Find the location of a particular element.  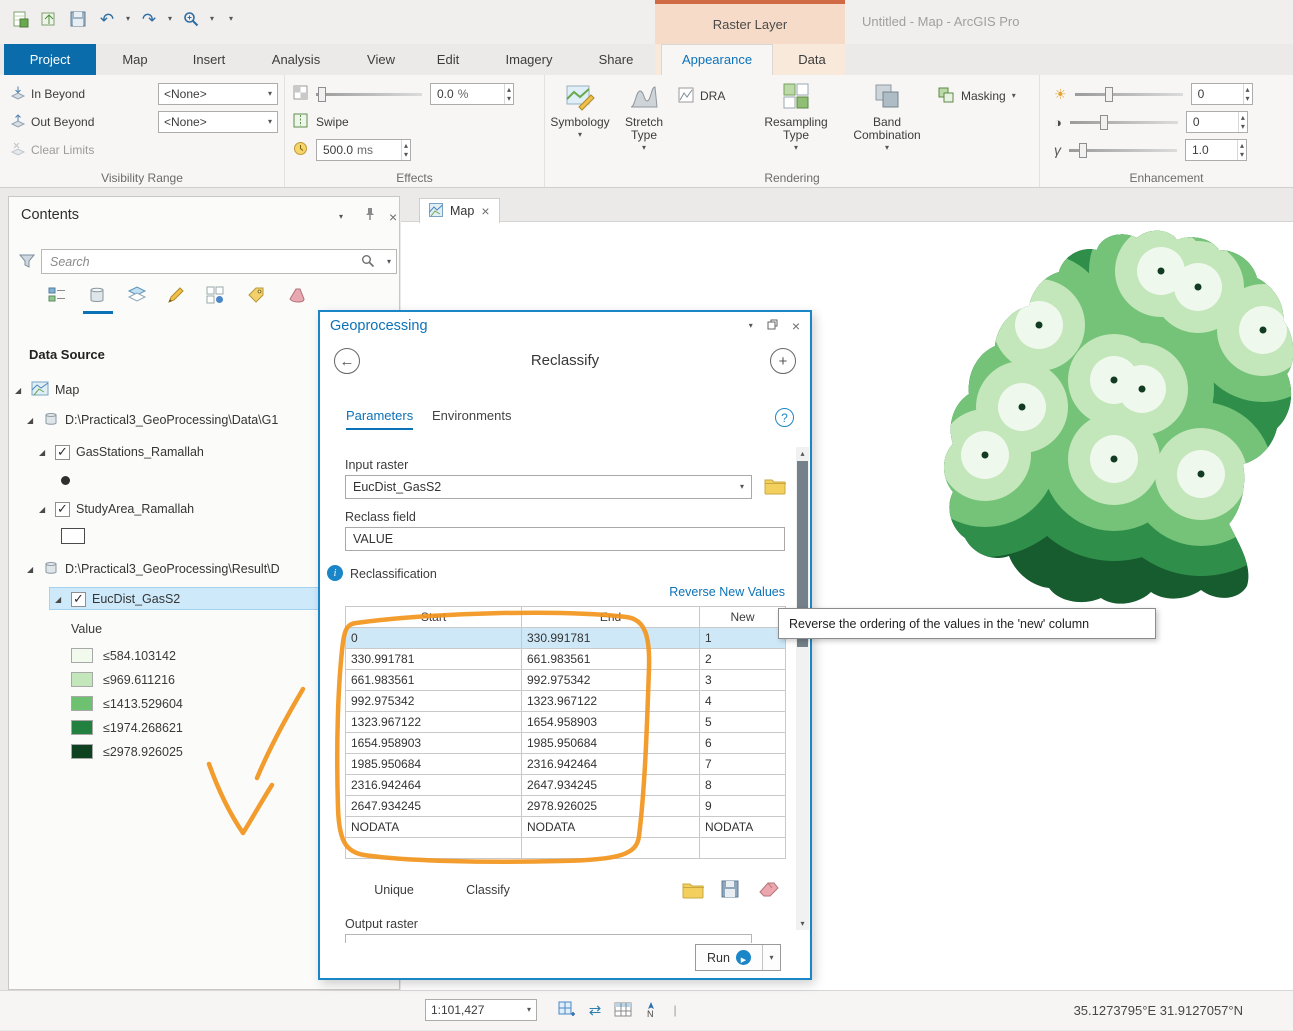

transparency-spinbox: 0.0% is located at coordinates (472, 94).